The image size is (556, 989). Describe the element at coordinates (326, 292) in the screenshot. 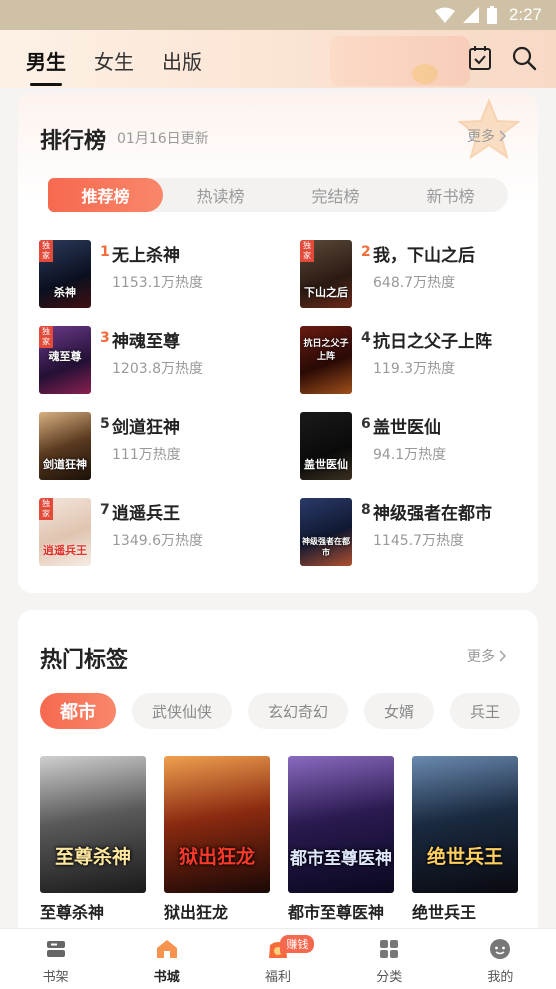

I see `cover-title: 下山之后` at that location.